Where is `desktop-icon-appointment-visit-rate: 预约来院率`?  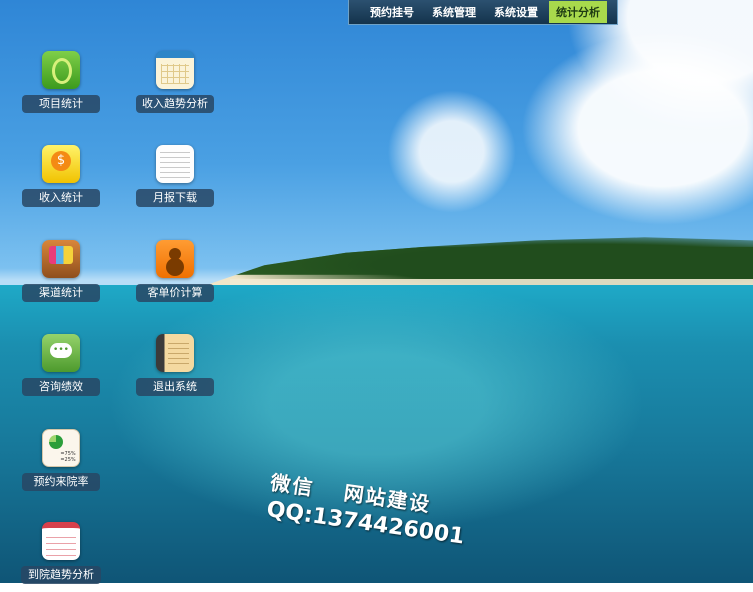 desktop-icon-appointment-visit-rate: 预约来院率 is located at coordinates (61, 464).